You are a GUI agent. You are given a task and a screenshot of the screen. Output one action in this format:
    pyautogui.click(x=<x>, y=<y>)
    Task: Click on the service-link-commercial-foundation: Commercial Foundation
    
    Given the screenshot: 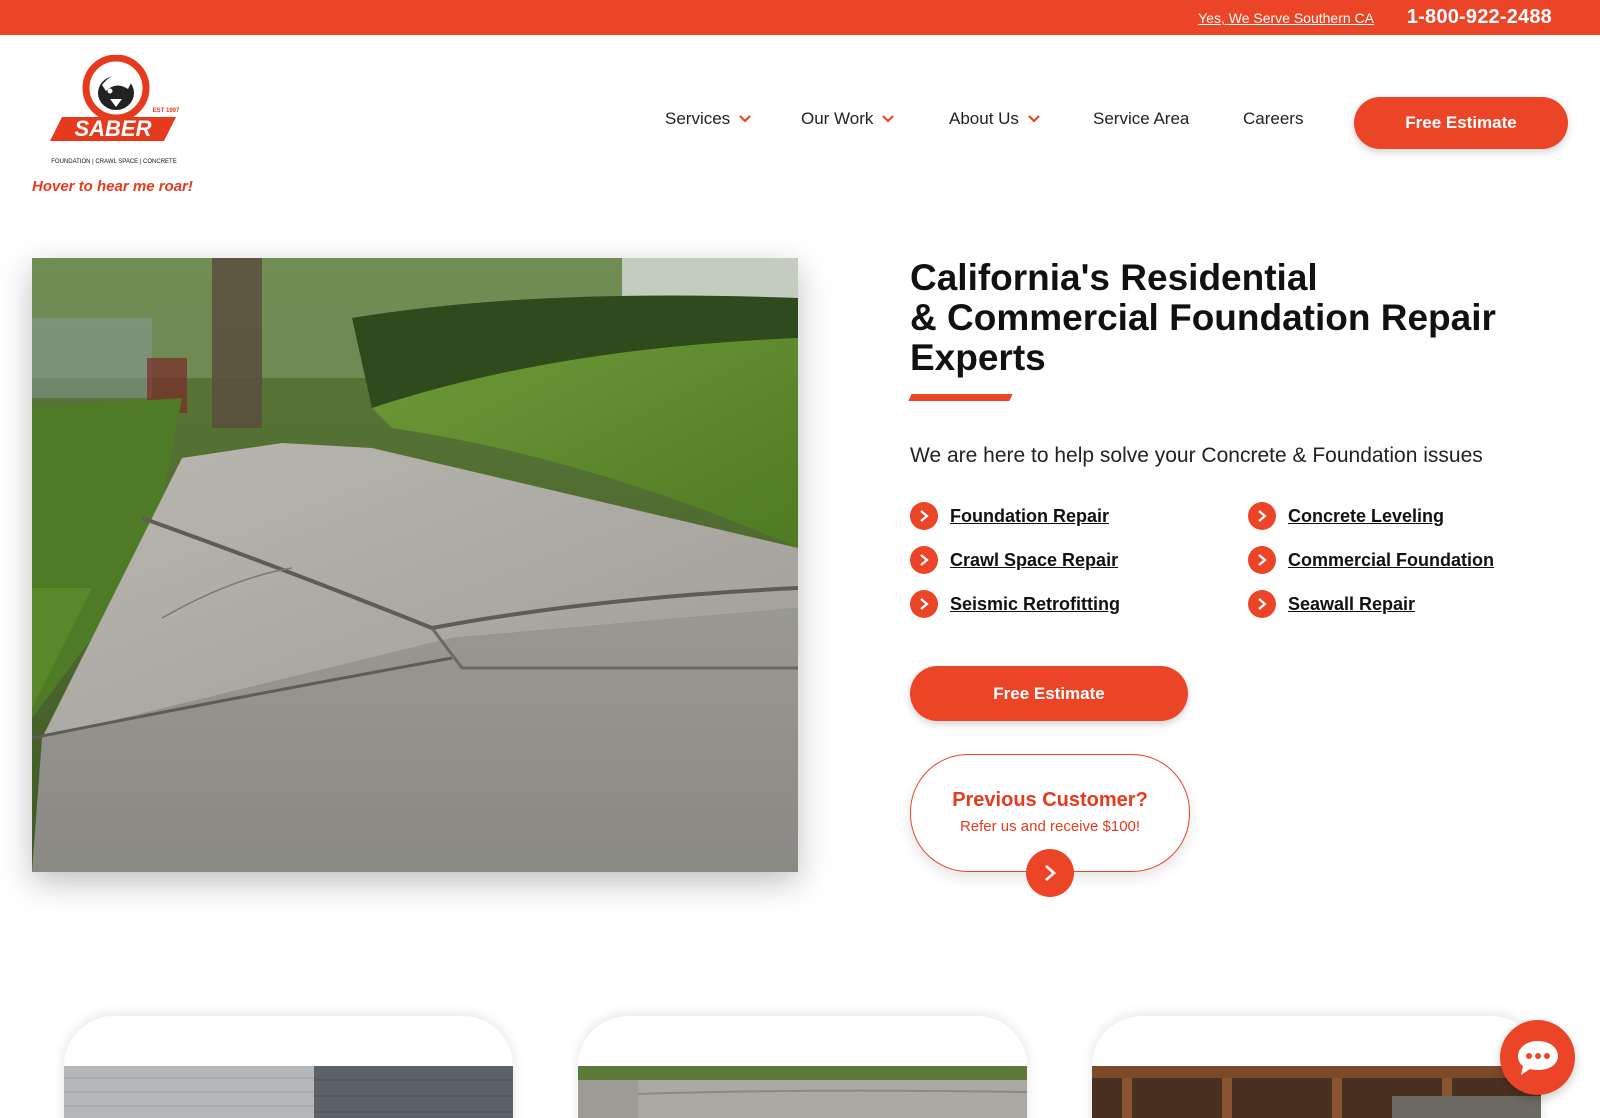 What is the action you would take?
    pyautogui.click(x=1371, y=560)
    